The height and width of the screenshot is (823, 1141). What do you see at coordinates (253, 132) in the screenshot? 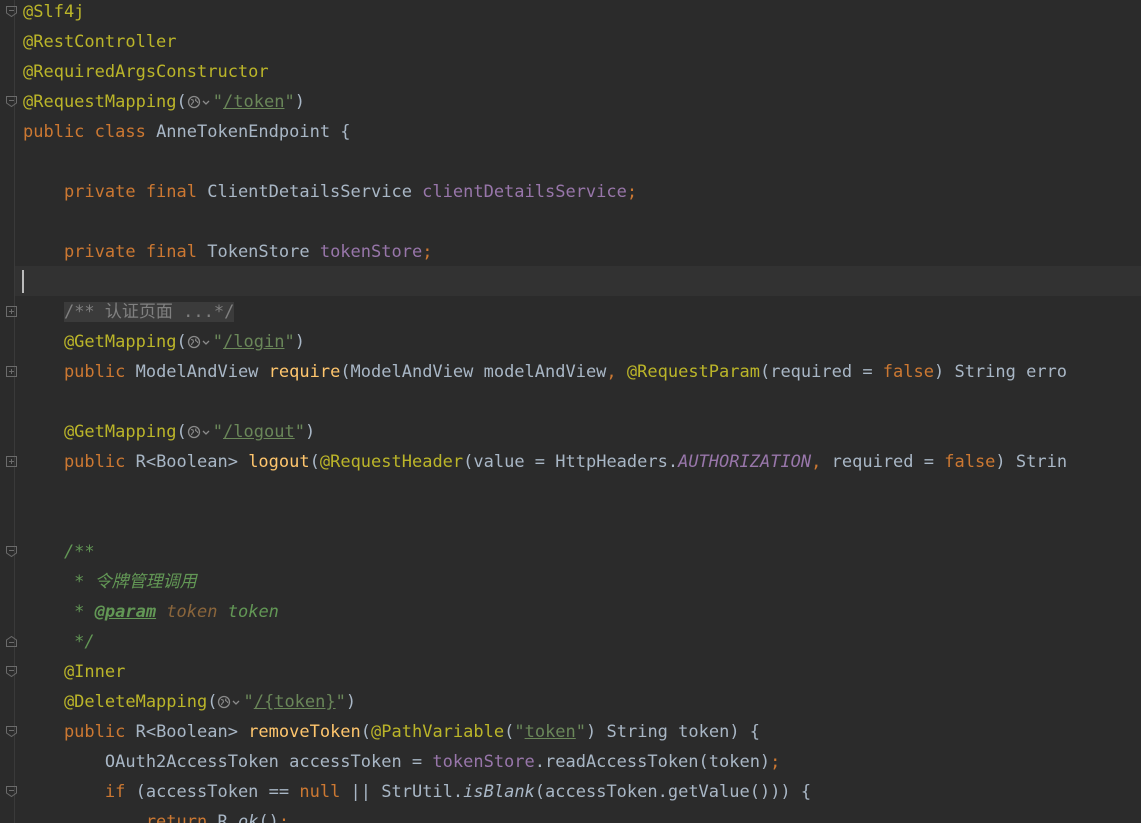
I see `code-token-plain: AnneTokenEndpoint {` at bounding box center [253, 132].